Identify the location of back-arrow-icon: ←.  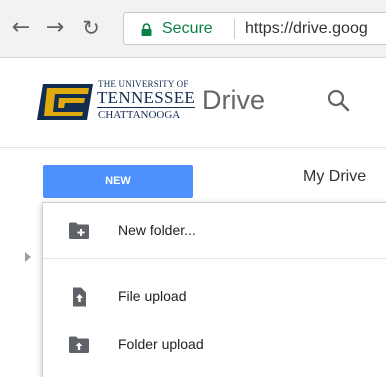
(21, 28).